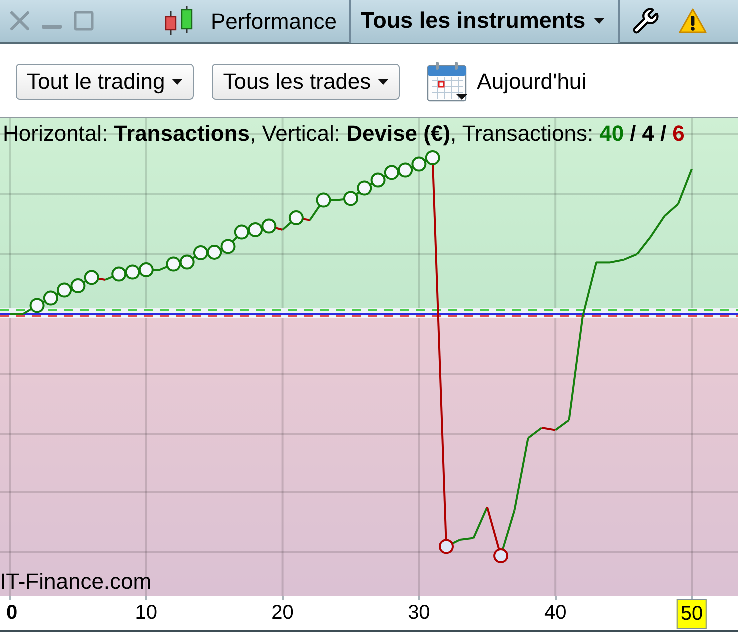 Image resolution: width=738 pixels, height=634 pixels. I want to click on axis-label: 0, so click(12, 613).